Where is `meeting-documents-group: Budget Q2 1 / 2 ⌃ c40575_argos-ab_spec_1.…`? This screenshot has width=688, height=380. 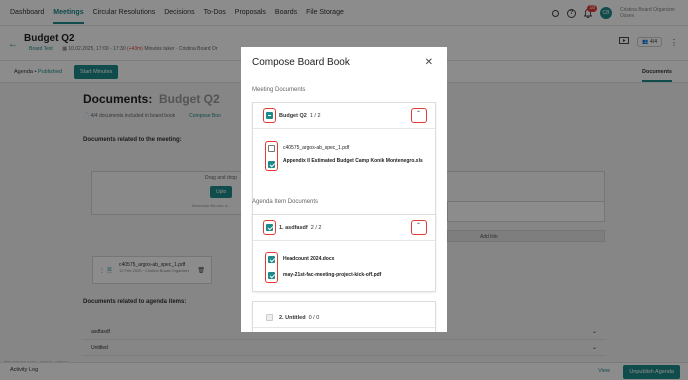
meeting-documents-group: Budget Q2 1 / 2 ⌃ c40575_argos-ab_spec_1.… is located at coordinates (344, 165).